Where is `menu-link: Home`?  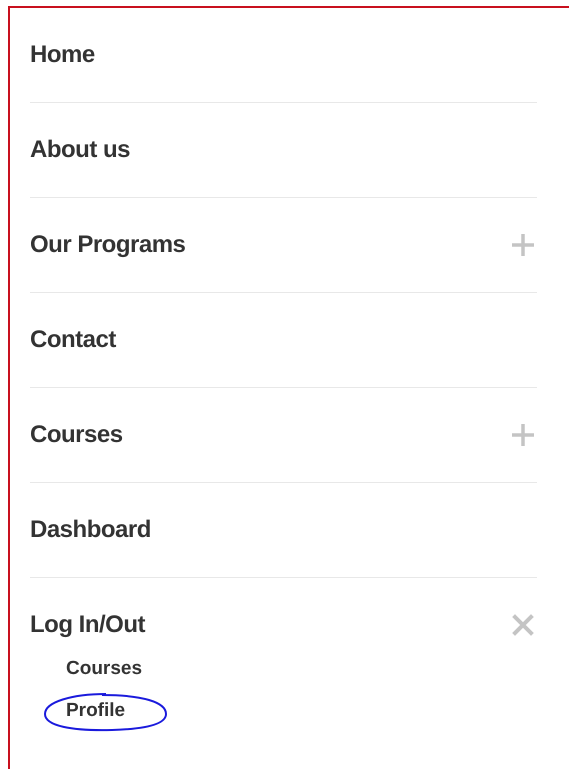
menu-link: Home is located at coordinates (62, 55).